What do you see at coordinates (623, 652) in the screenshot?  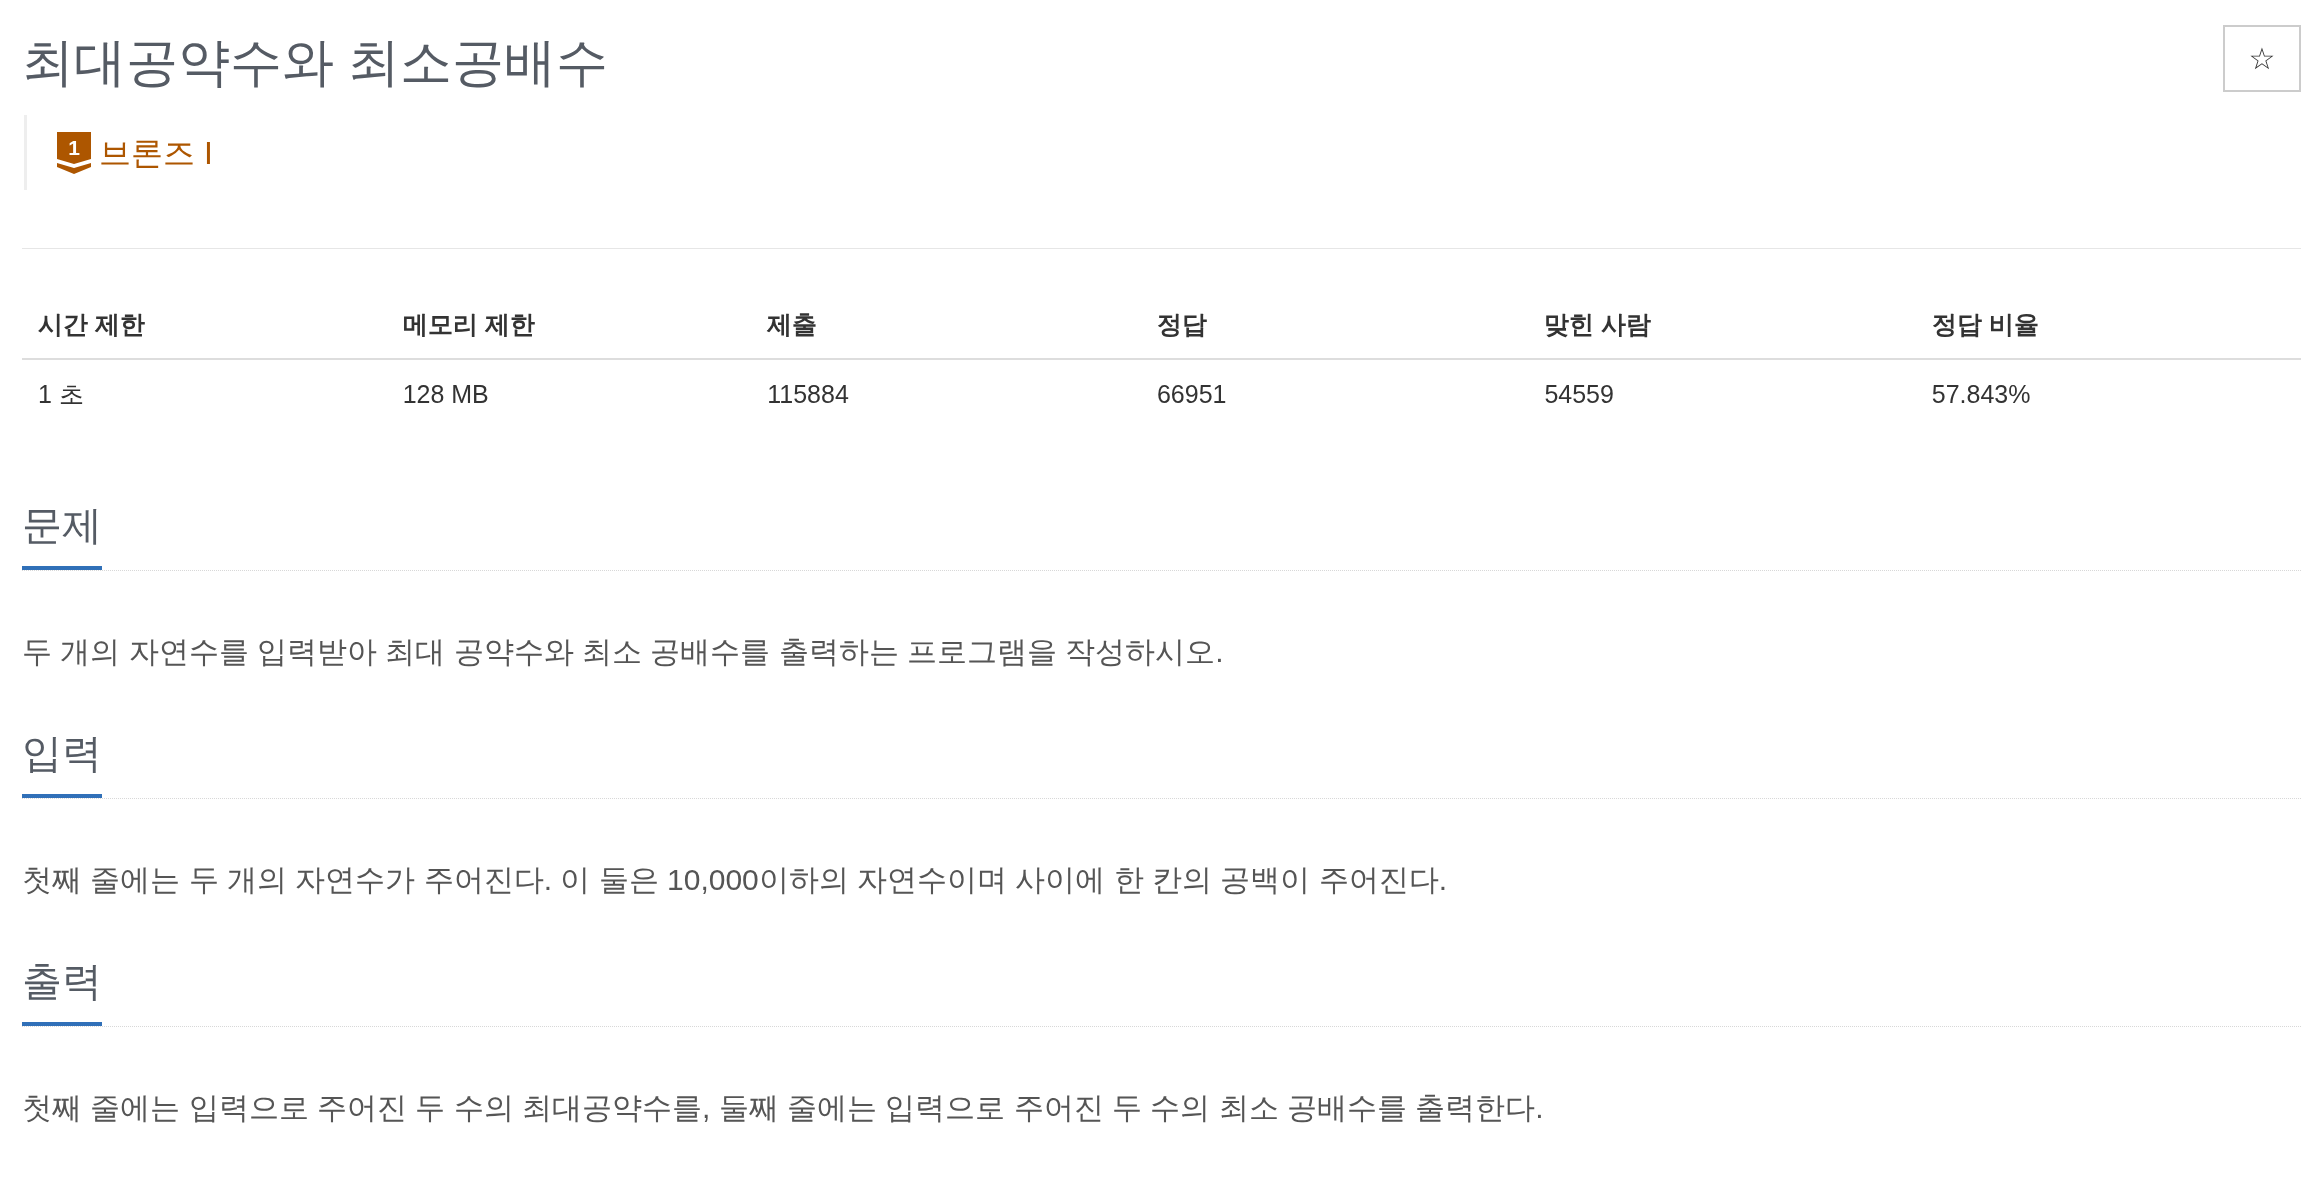 I see `section-text: 두 개의 자연수를 입력받아 최대 공약수와 최소 공배수를 출력하는 프로그램을 작성하시오.` at bounding box center [623, 652].